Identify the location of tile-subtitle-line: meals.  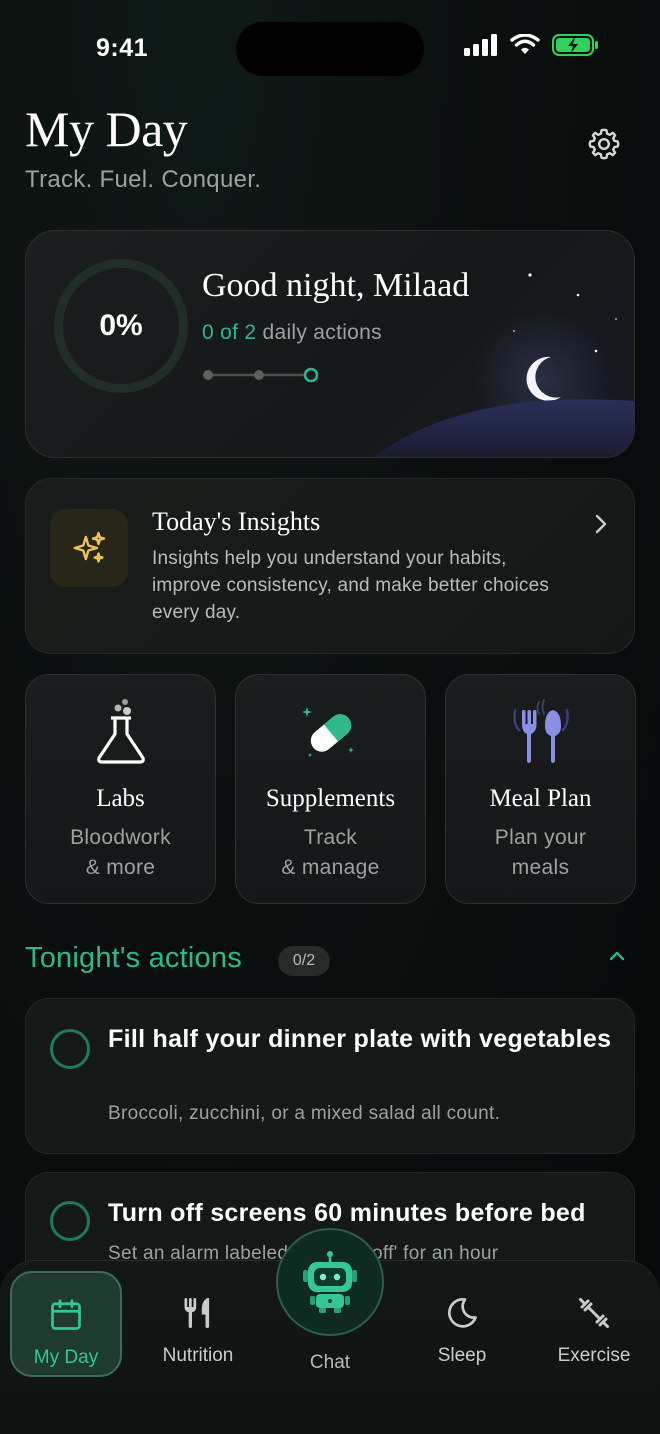
(540, 867).